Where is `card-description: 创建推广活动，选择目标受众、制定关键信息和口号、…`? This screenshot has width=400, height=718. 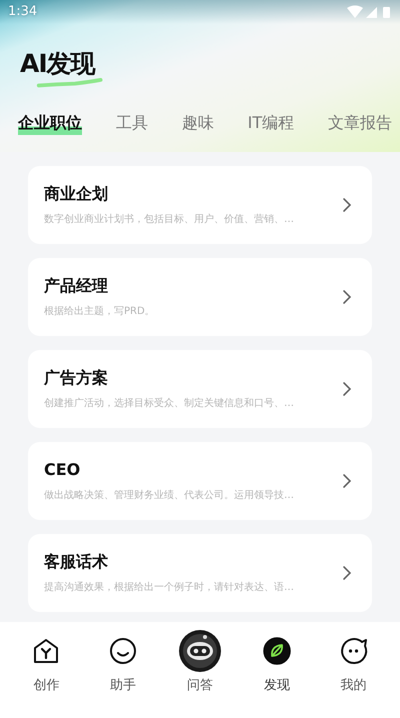 card-description: 创建推广活动，选择目标受众、制定关键信息和口号、… is located at coordinates (169, 403).